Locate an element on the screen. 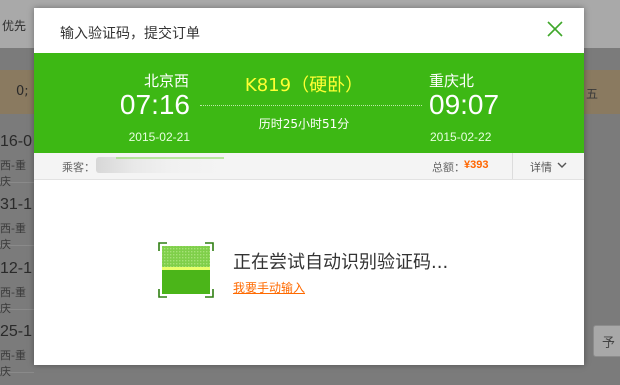  background-row-route: 西-重庆 is located at coordinates (13, 363).